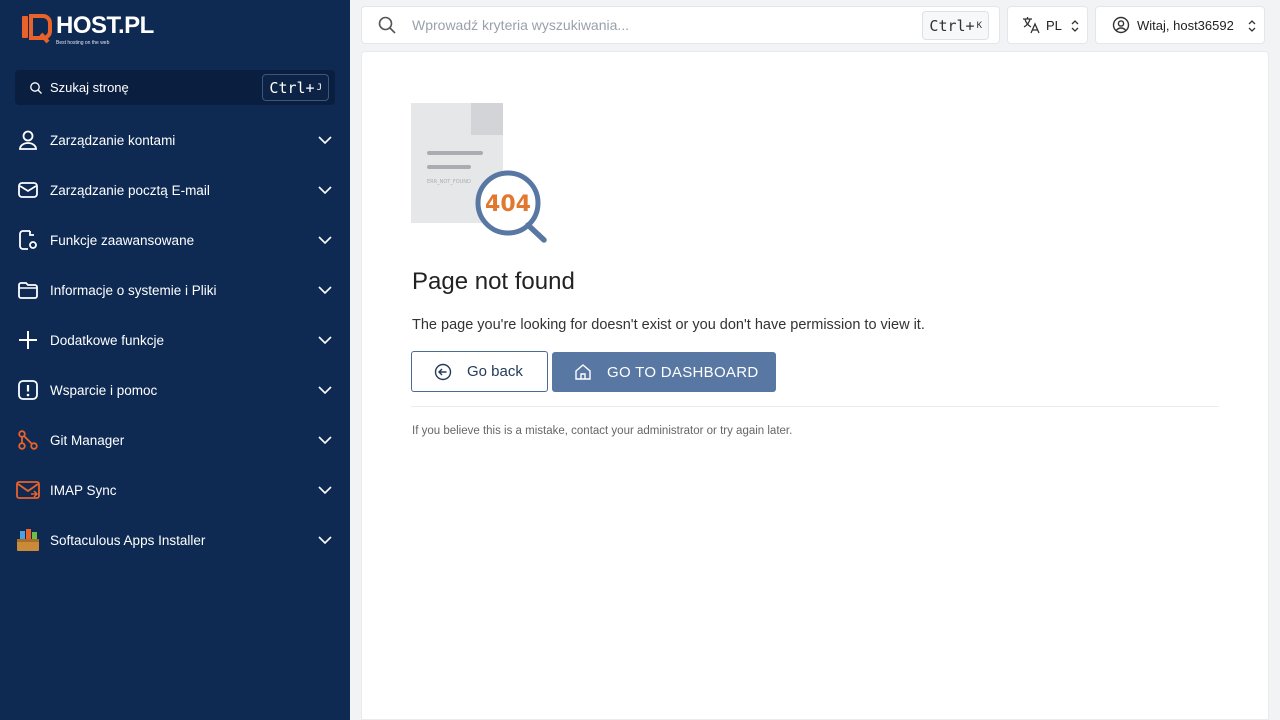  I want to click on brand-tagline: Best hosting on the web, so click(83, 43).